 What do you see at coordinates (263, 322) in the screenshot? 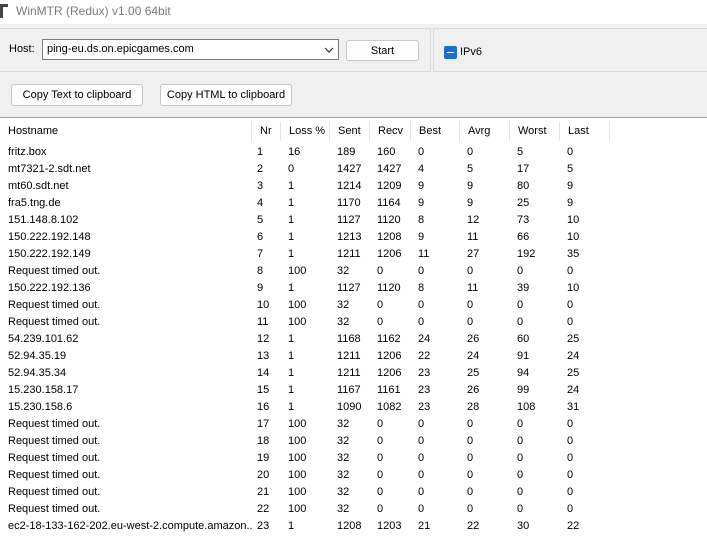
I see `cell-nr: 11` at bounding box center [263, 322].